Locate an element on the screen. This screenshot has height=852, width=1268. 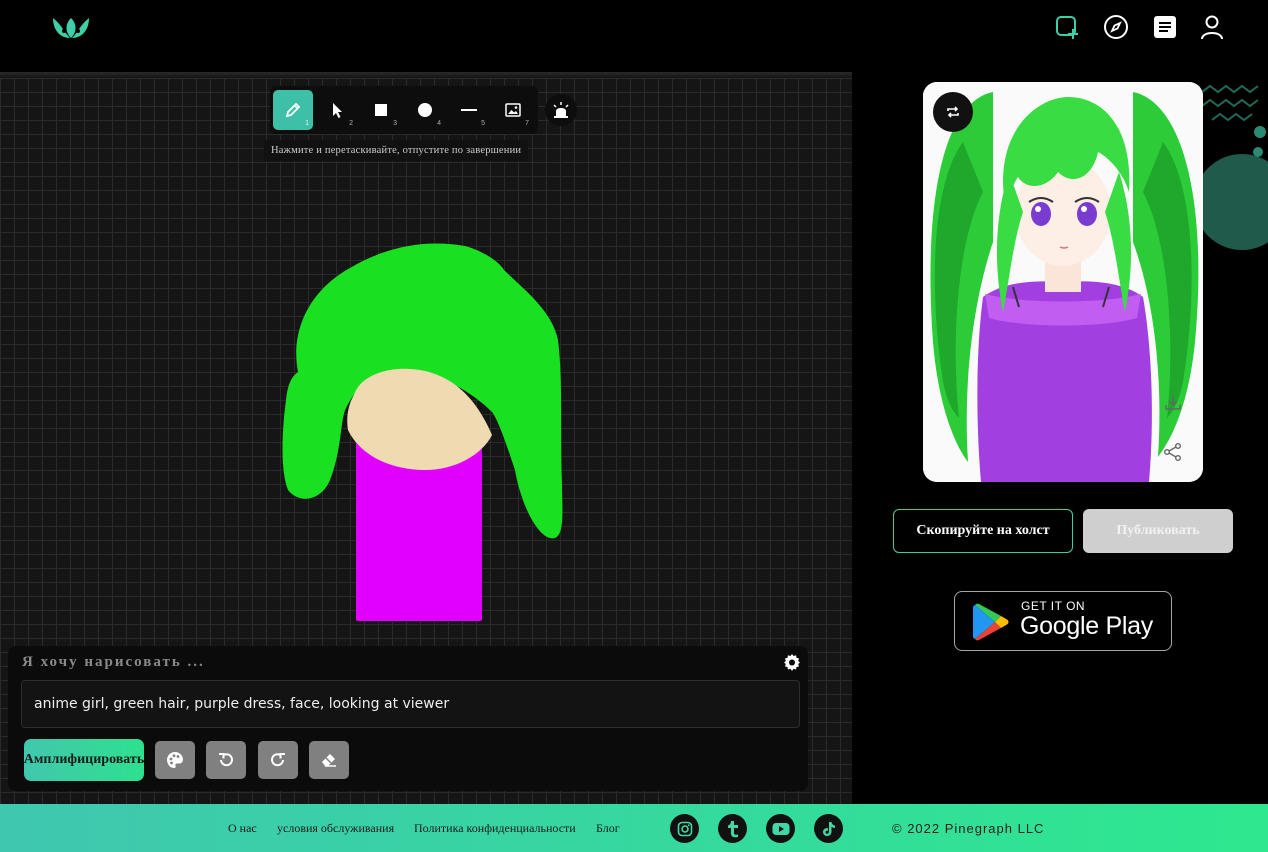
line-icon is located at coordinates (469, 110).